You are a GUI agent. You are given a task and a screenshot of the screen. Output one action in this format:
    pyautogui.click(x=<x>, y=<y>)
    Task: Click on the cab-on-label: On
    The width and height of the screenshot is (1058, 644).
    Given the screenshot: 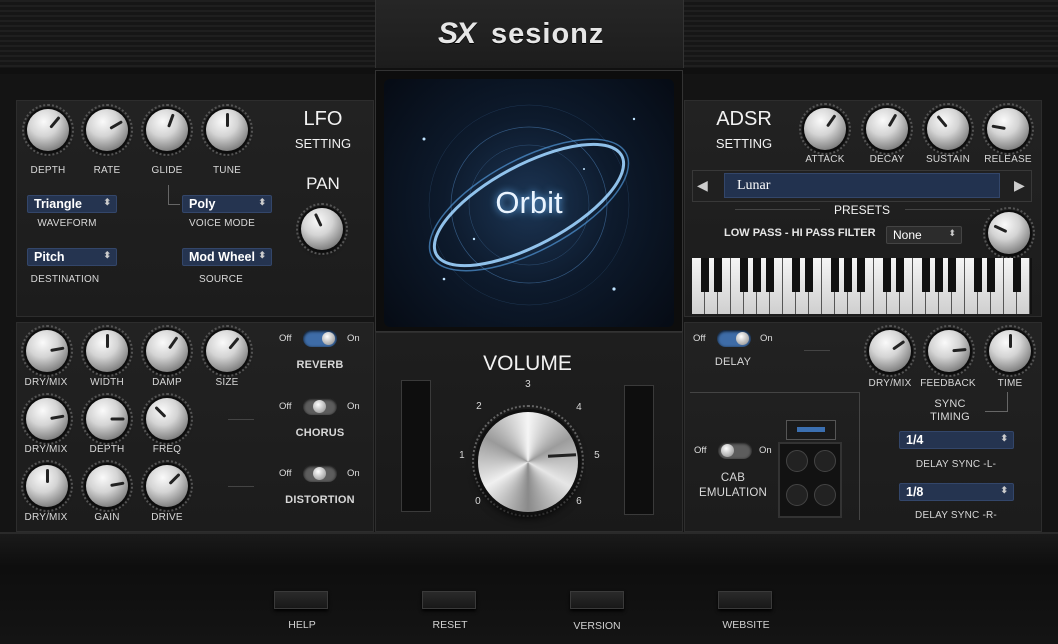 What is the action you would take?
    pyautogui.click(x=765, y=450)
    